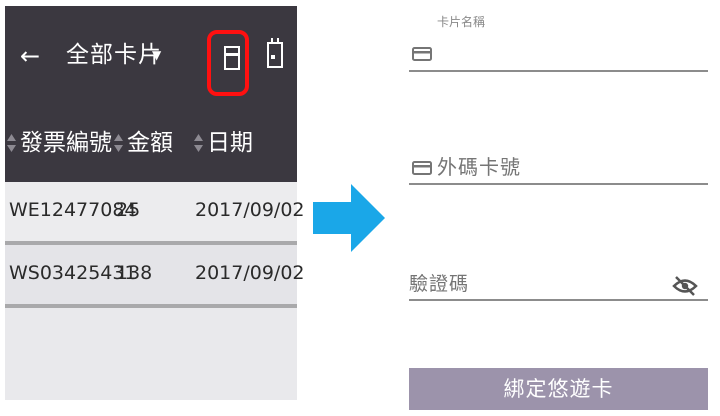  I want to click on verification-code-field: 驗證碼, so click(439, 284).